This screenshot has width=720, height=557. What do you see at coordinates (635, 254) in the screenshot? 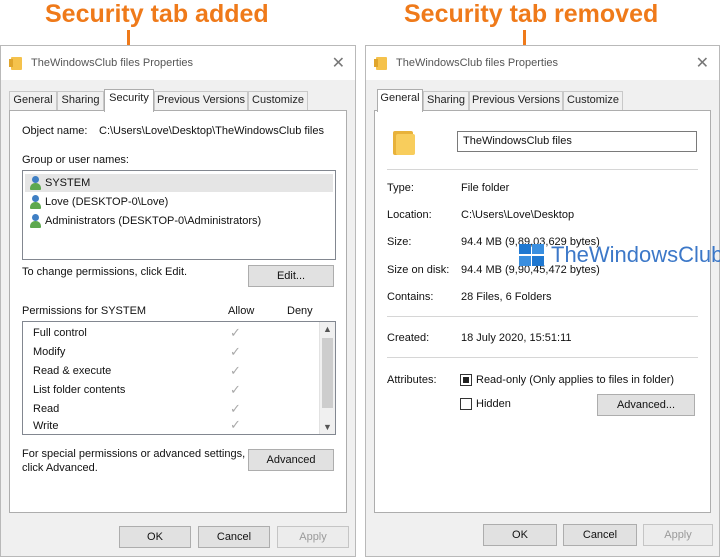
I see `watermark-text: TheWindowsClub` at bounding box center [635, 254].